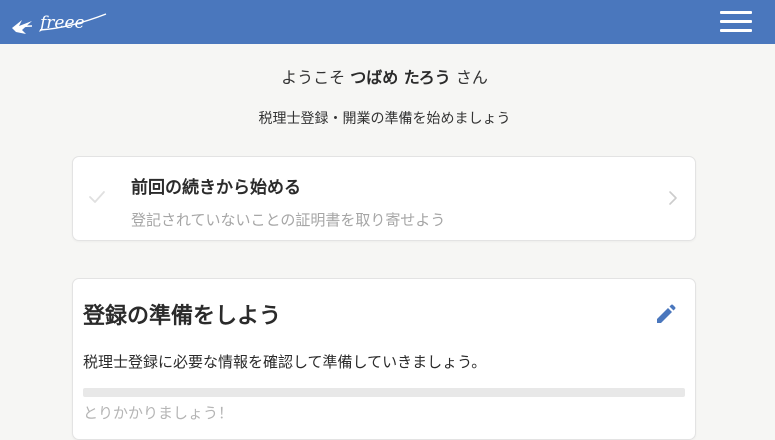  What do you see at coordinates (387, 22) in the screenshot?
I see `app-header: freee` at bounding box center [387, 22].